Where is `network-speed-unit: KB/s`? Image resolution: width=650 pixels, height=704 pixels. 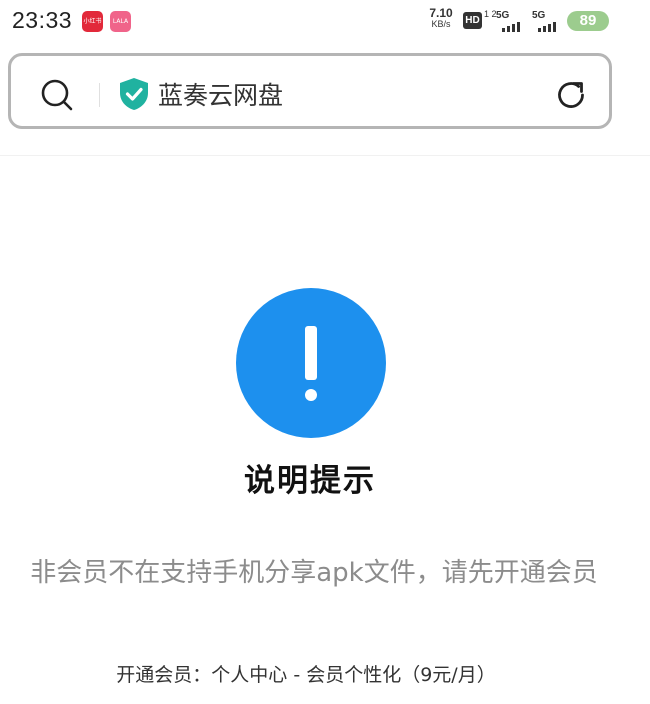 network-speed-unit: KB/s is located at coordinates (441, 24).